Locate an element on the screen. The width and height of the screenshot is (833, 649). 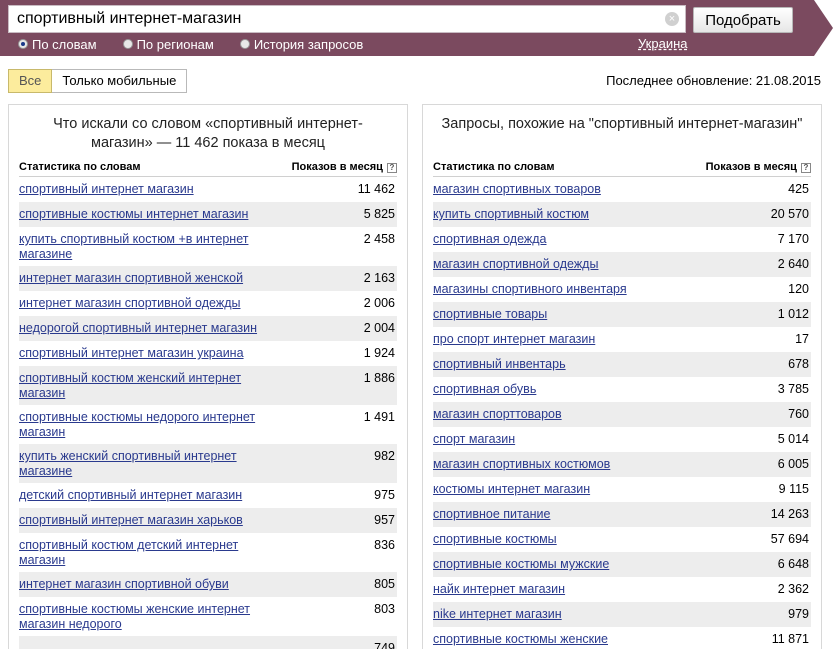
mode-history: История запросов is located at coordinates (301, 44).